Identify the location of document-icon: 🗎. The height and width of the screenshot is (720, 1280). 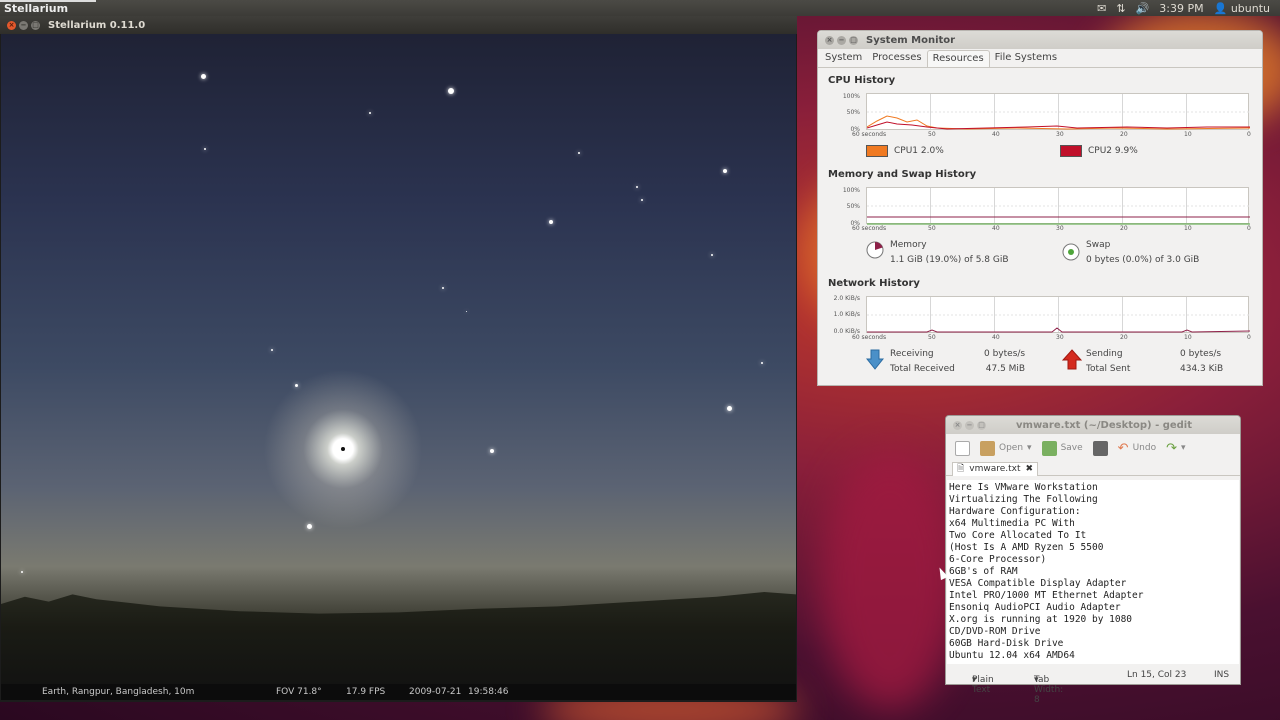
(961, 469).